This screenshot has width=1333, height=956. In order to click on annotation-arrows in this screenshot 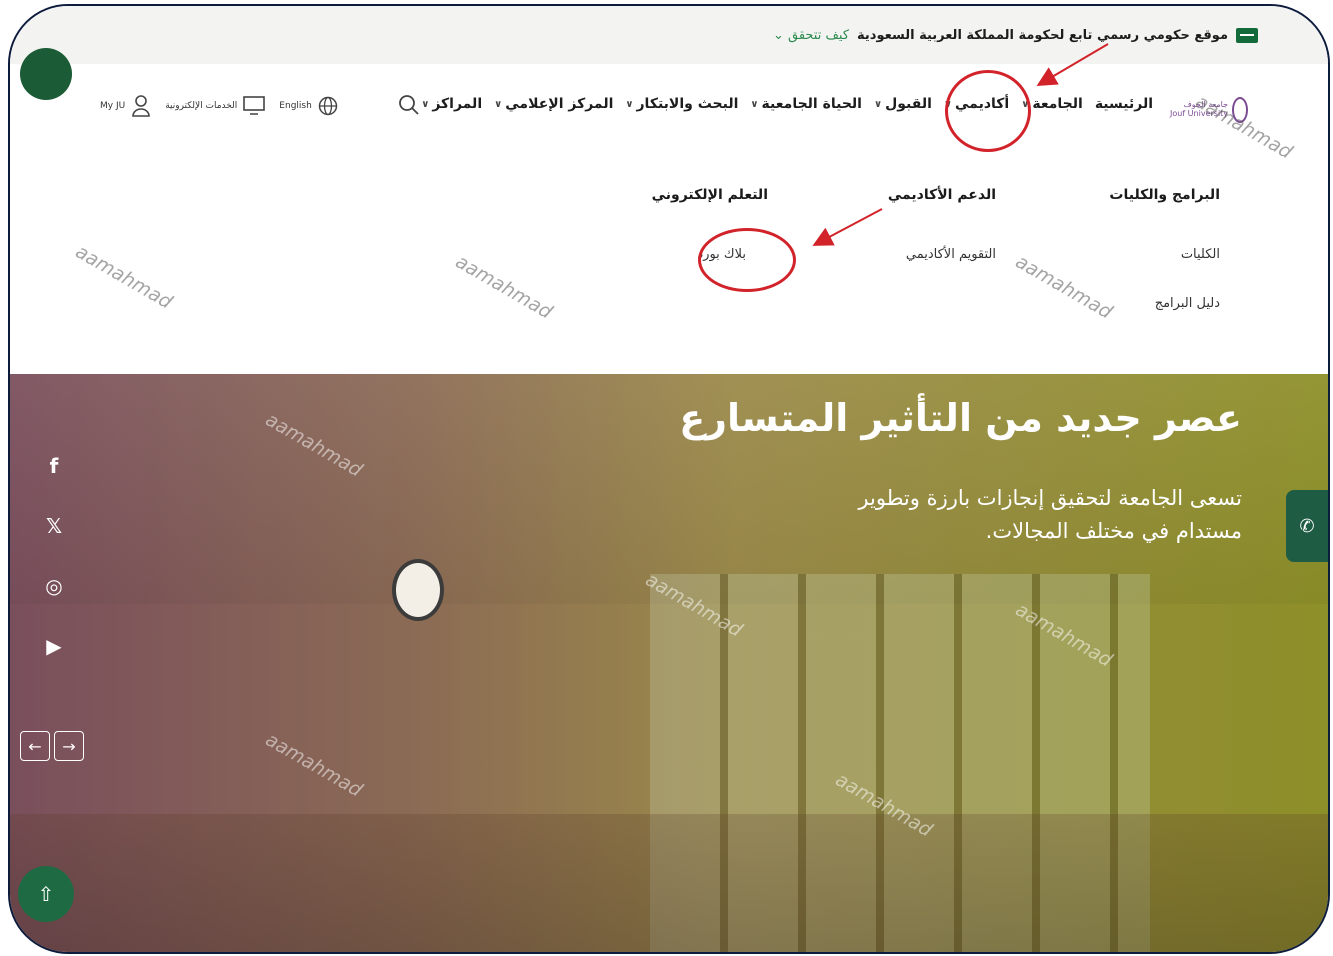, I will do `click(960, 144)`.